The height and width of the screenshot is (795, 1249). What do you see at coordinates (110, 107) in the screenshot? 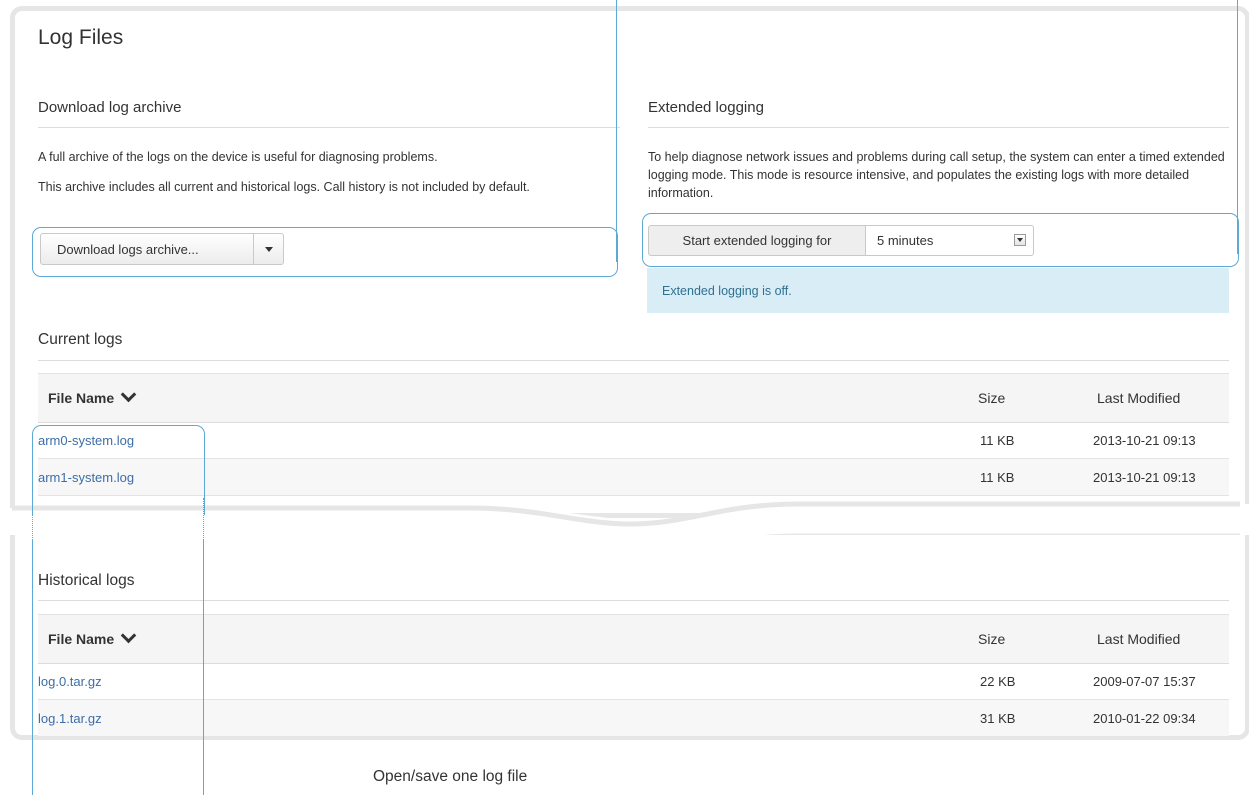
I see `download-section-title: Download log archive` at bounding box center [110, 107].